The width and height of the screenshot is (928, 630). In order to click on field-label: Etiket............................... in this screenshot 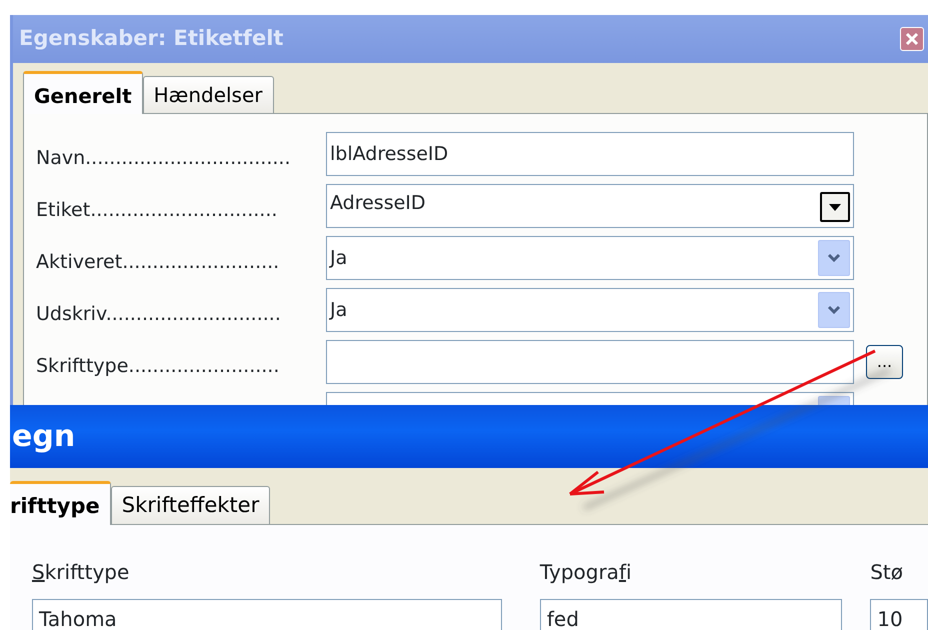, I will do `click(157, 210)`.